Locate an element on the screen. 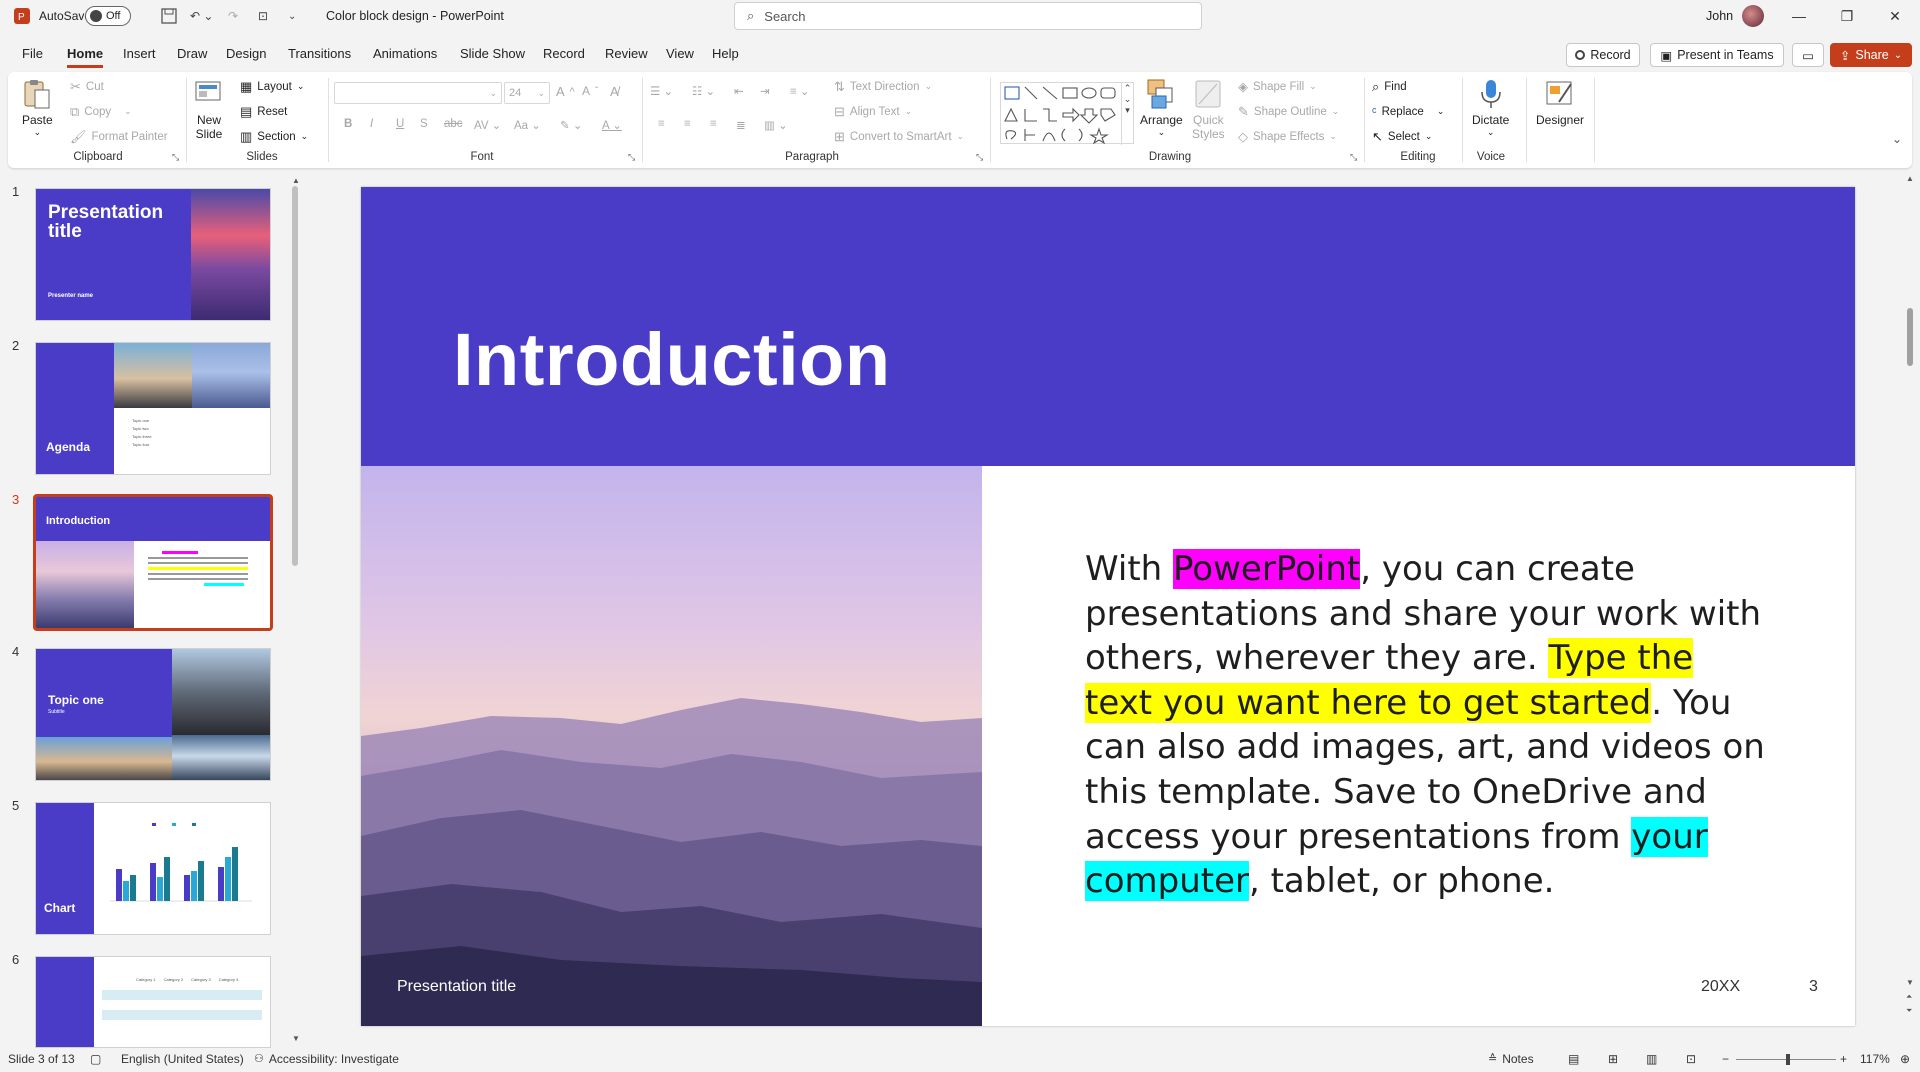 The image size is (1920, 1072). slide-thumbnail-1: Presentation title Presenter name is located at coordinates (153, 254).